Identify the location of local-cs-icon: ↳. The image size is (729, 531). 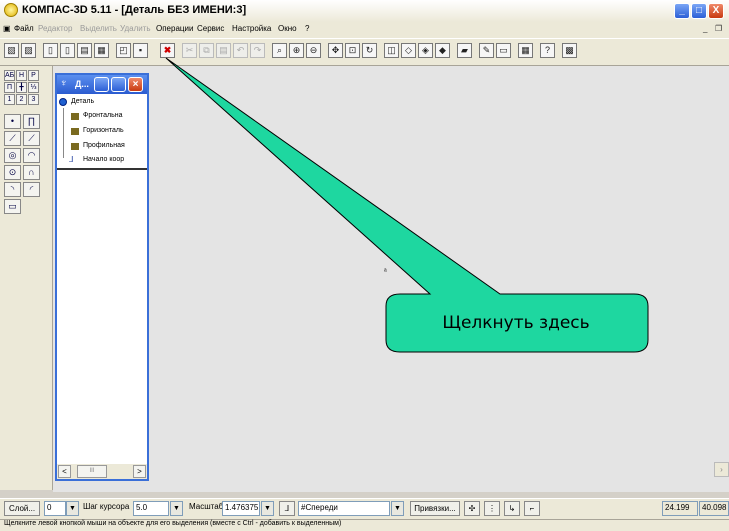
(512, 508).